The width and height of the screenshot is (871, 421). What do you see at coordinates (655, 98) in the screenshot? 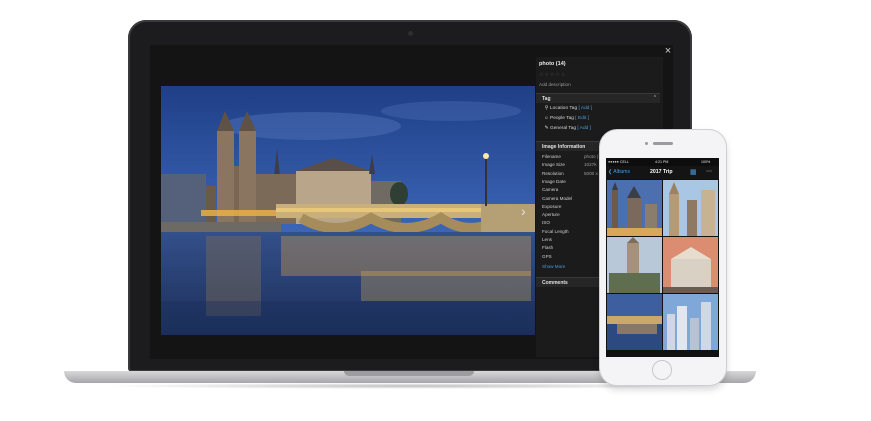
I see `collapse-icon: ^` at bounding box center [655, 98].